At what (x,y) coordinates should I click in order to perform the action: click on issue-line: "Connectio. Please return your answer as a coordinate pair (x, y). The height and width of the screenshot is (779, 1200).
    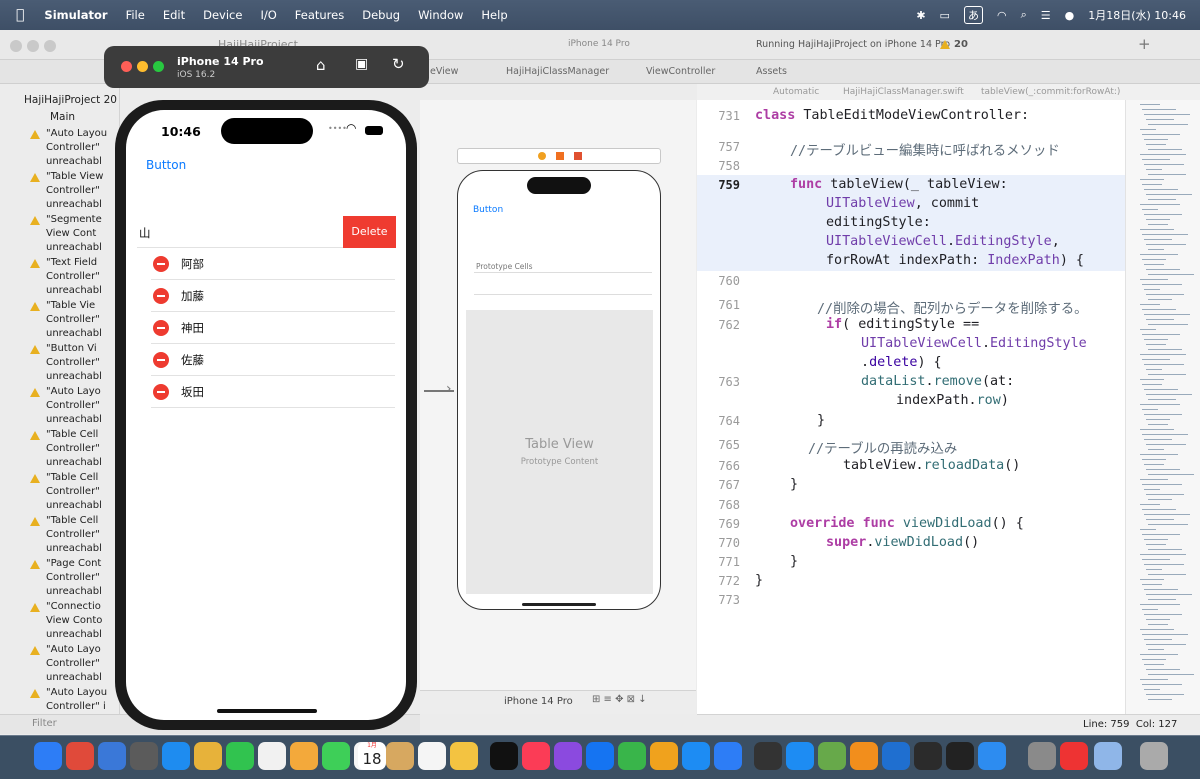
    Looking at the image, I should click on (83, 607).